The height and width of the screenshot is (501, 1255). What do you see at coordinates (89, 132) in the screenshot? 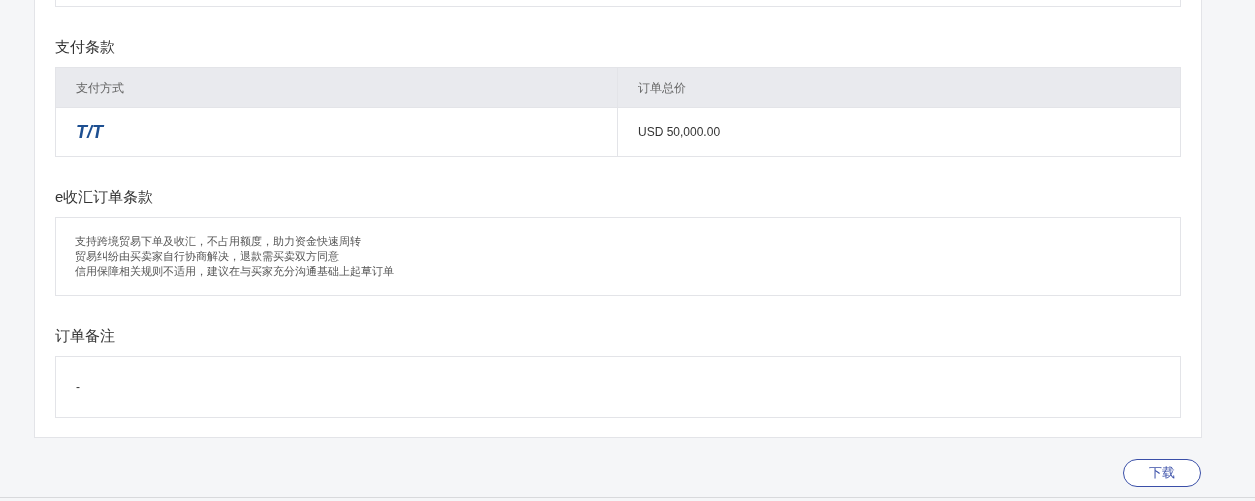
I see `payment-method-logo: T/T` at bounding box center [89, 132].